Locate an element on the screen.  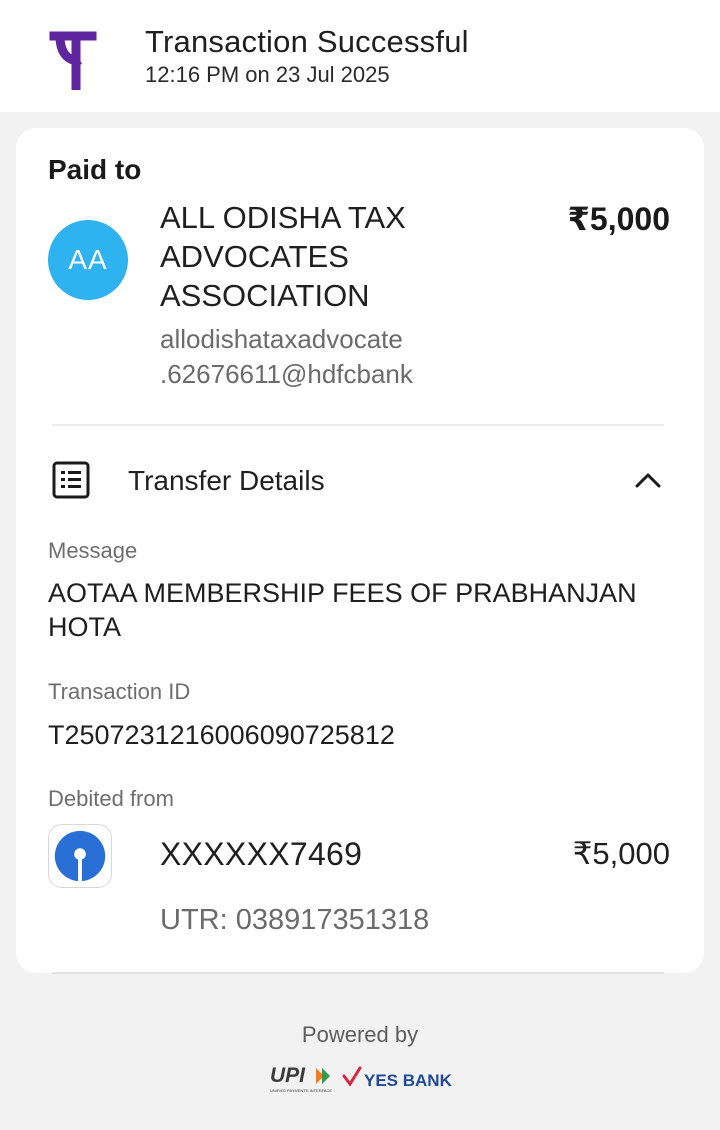
powered-by-label: Powered by is located at coordinates (360, 1034).